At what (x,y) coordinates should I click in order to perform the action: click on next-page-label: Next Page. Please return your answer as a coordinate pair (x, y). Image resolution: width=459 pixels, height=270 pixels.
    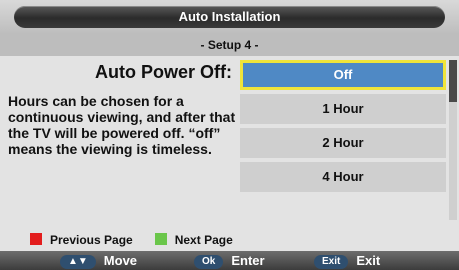
    Looking at the image, I should click on (204, 240).